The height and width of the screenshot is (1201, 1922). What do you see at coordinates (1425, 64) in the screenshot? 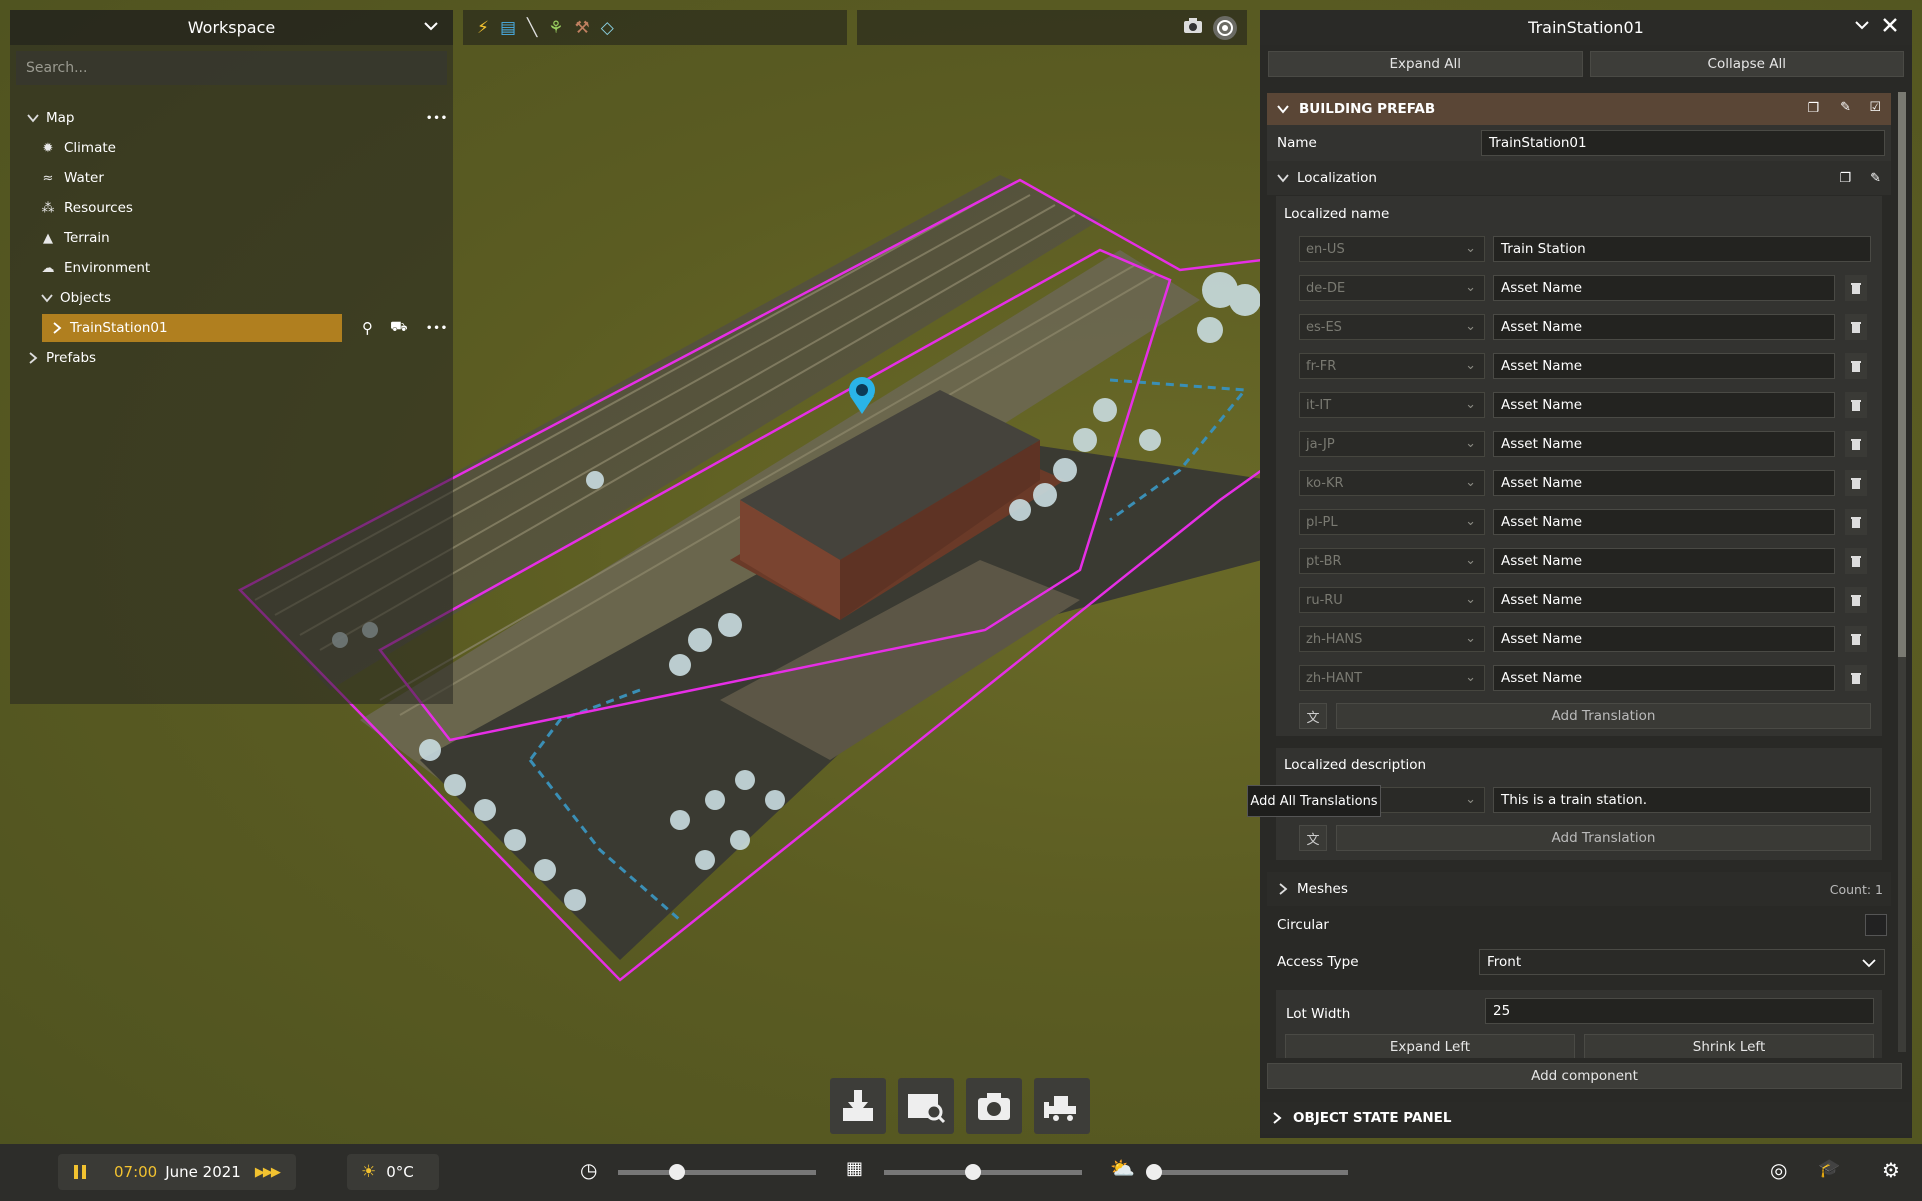
I see `expand-all-button: Expand All` at bounding box center [1425, 64].